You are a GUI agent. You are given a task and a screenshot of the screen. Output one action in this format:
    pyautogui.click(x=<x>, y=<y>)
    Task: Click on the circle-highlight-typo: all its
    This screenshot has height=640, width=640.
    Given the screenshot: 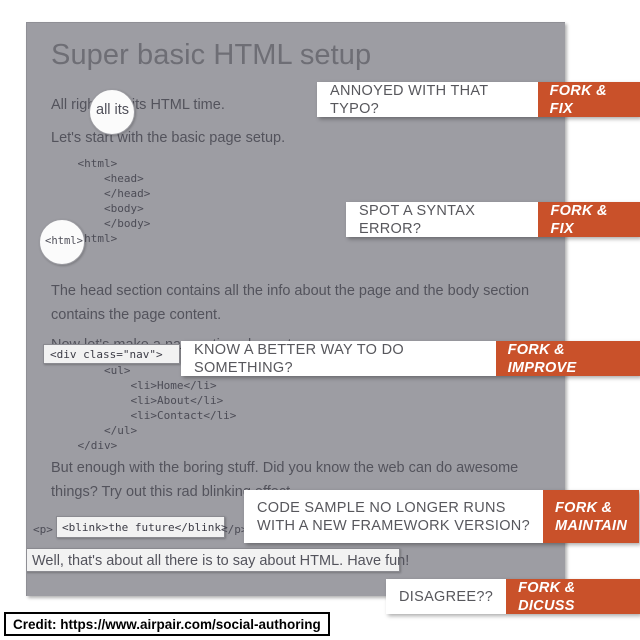 What is the action you would take?
    pyautogui.click(x=112, y=112)
    